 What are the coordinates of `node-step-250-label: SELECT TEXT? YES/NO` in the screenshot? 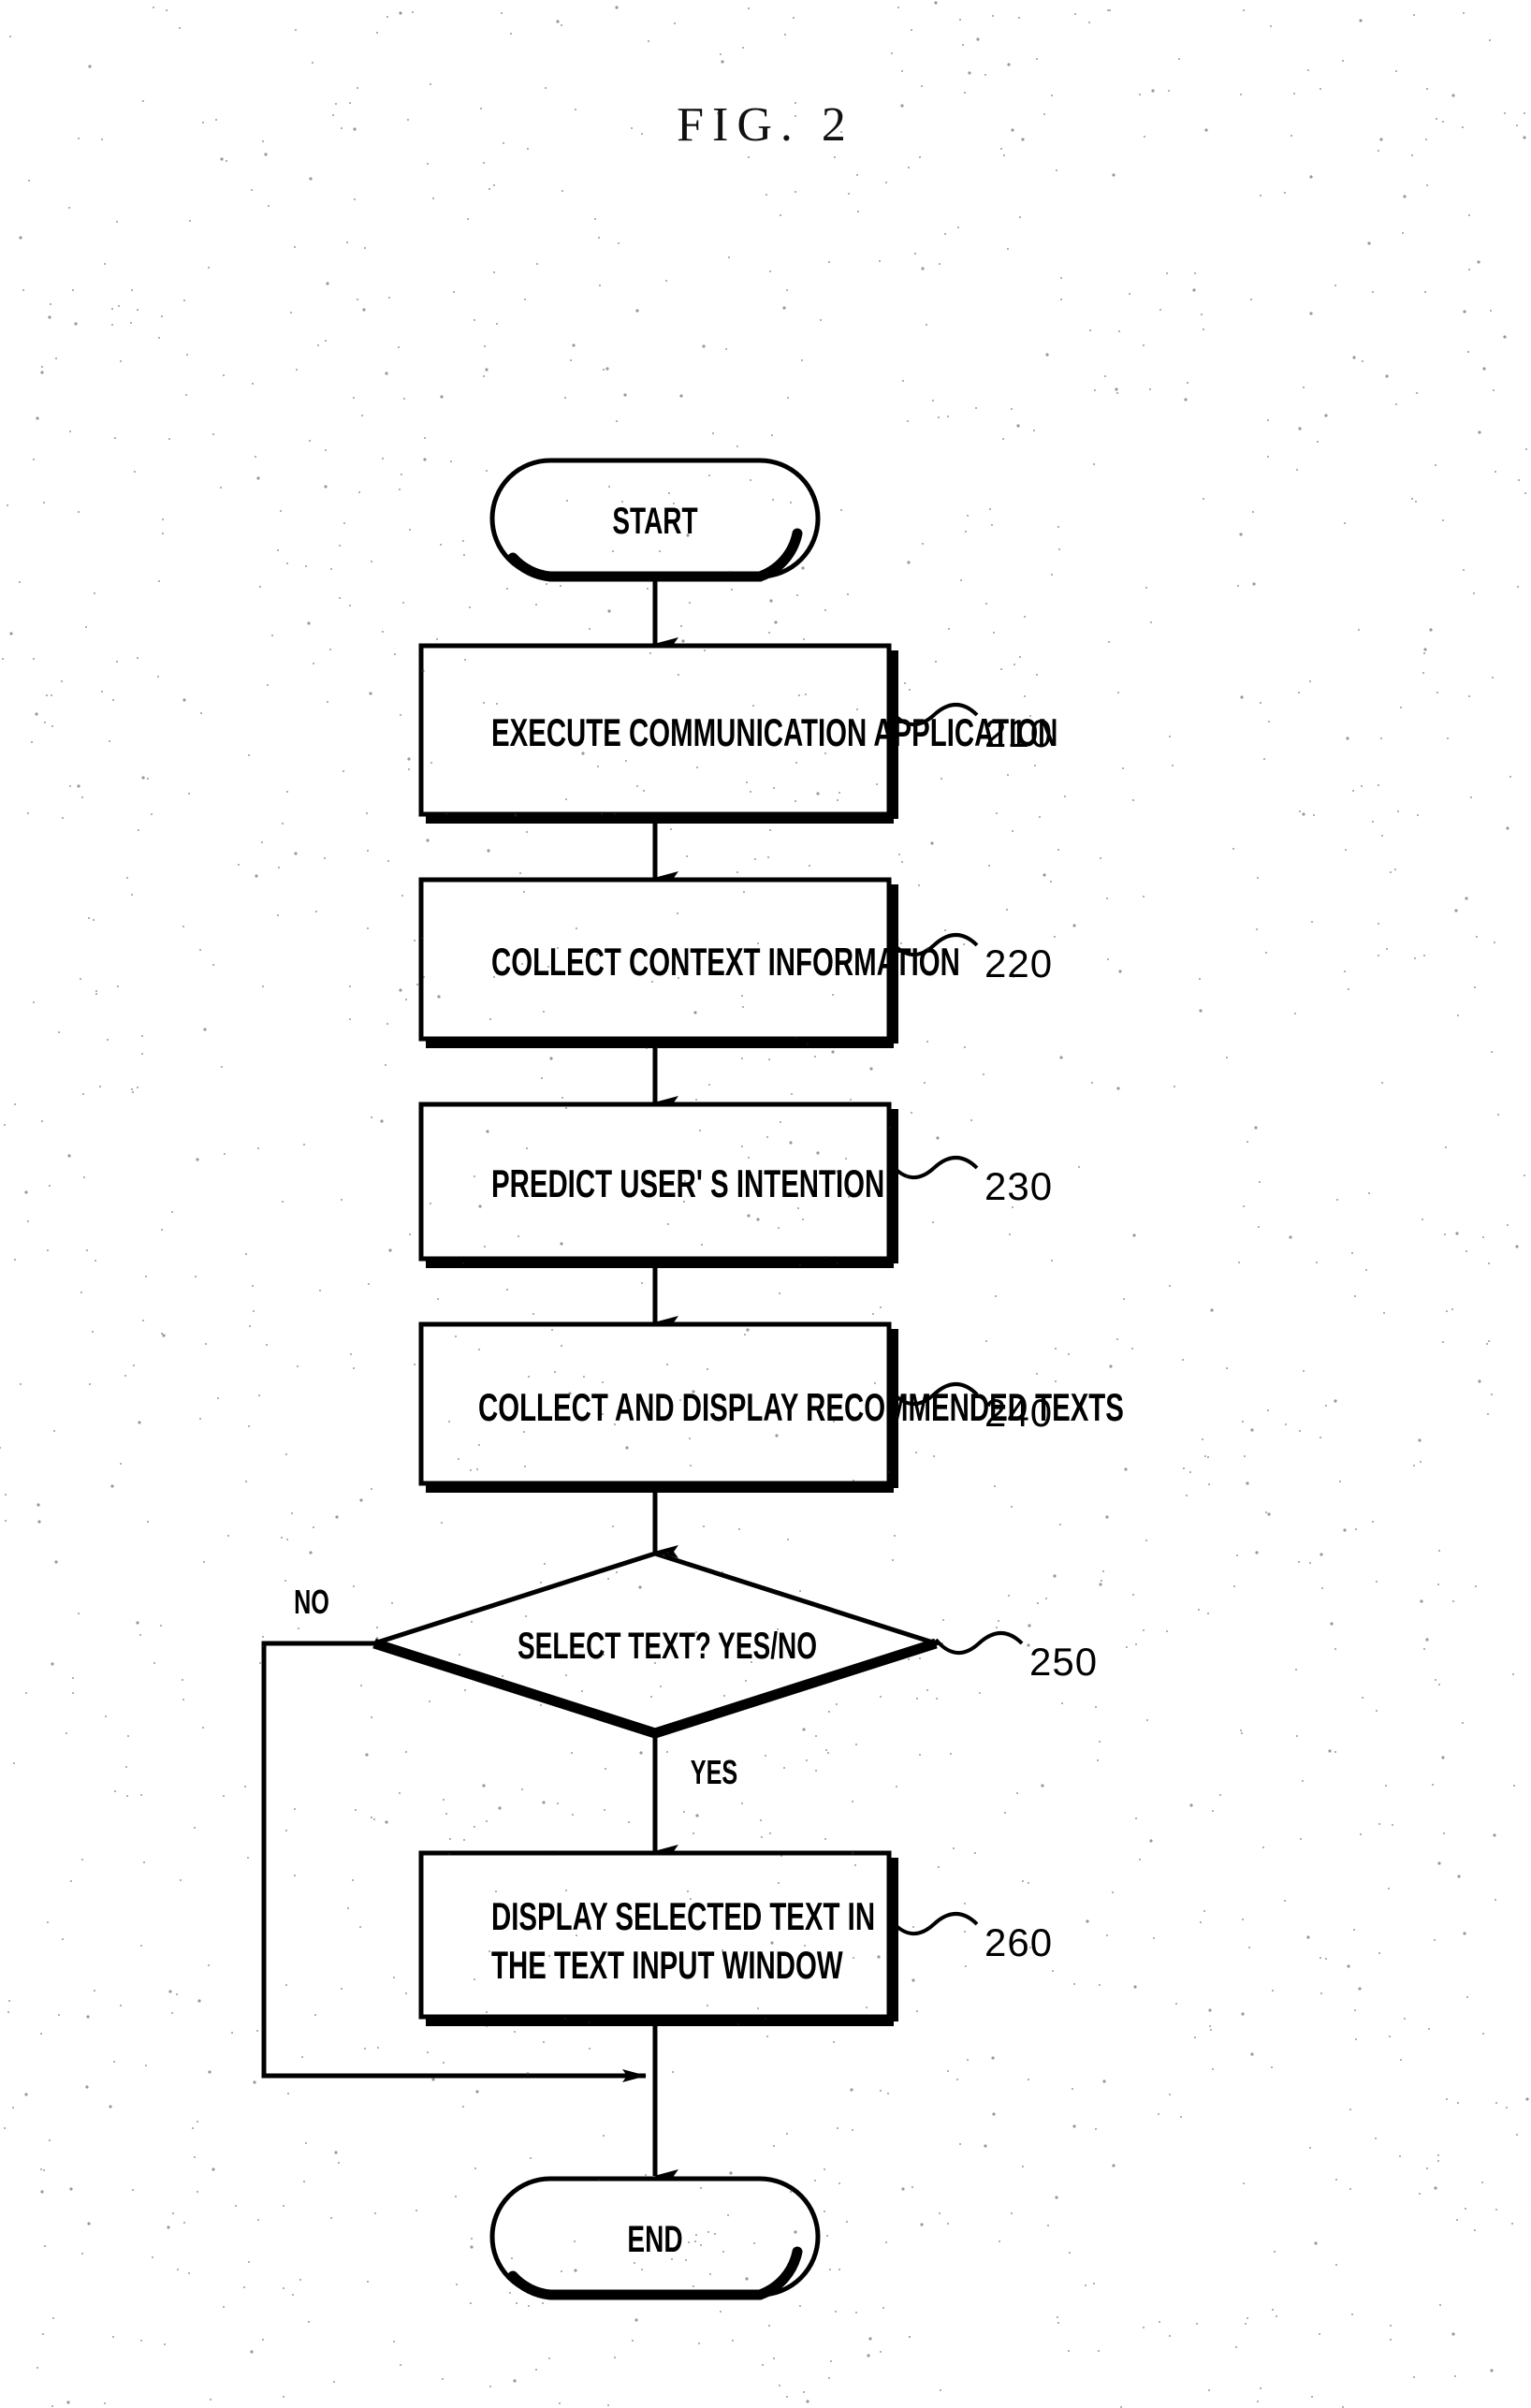 It's located at (667, 1646).